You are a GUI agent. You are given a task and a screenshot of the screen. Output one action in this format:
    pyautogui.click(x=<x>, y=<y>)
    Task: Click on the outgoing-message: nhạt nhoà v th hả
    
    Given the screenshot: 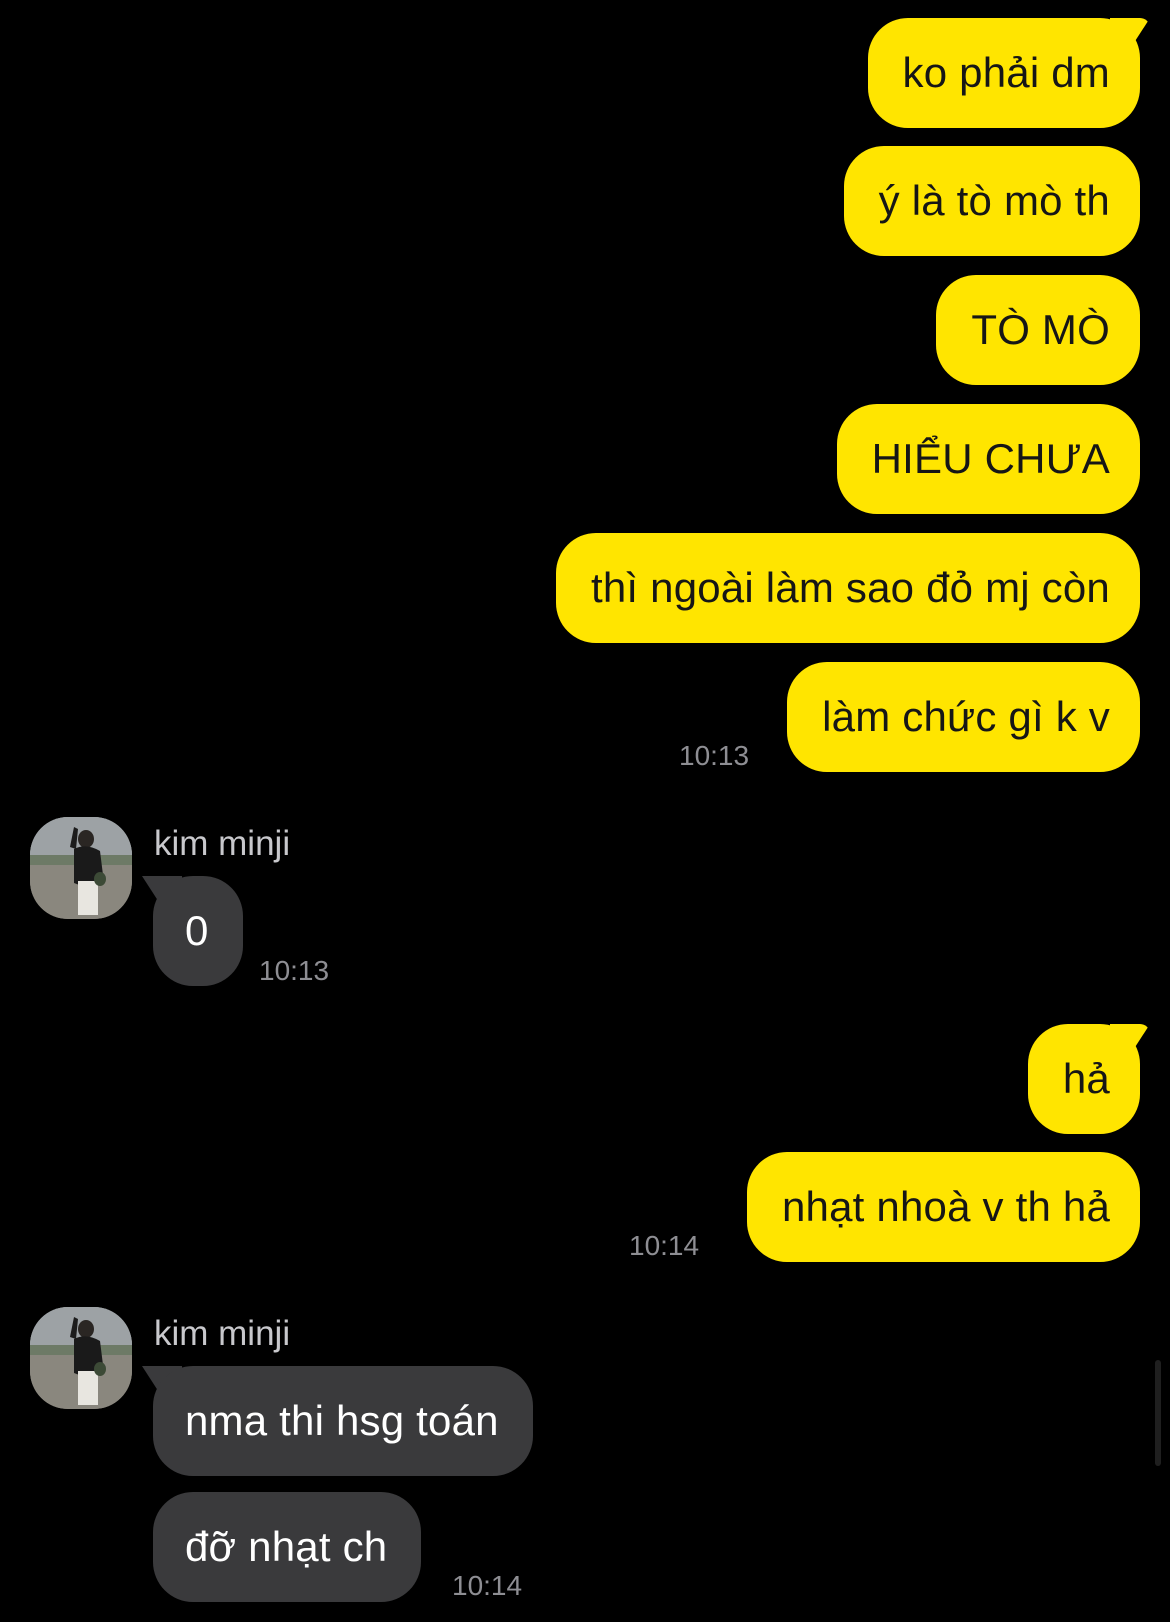 What is the action you would take?
    pyautogui.click(x=943, y=1207)
    